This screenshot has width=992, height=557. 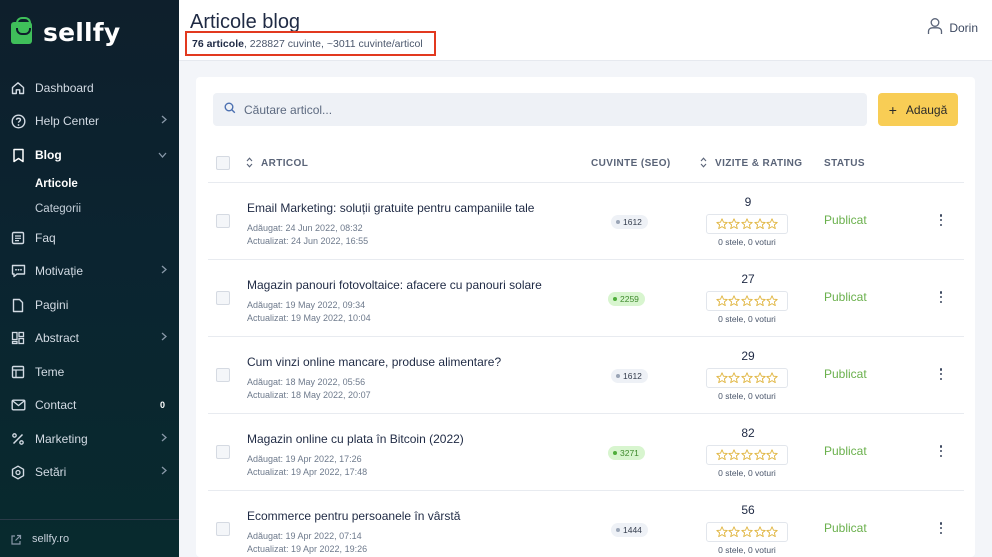 I want to click on sidebar-subitem-categorii: Categorii, so click(x=58, y=209).